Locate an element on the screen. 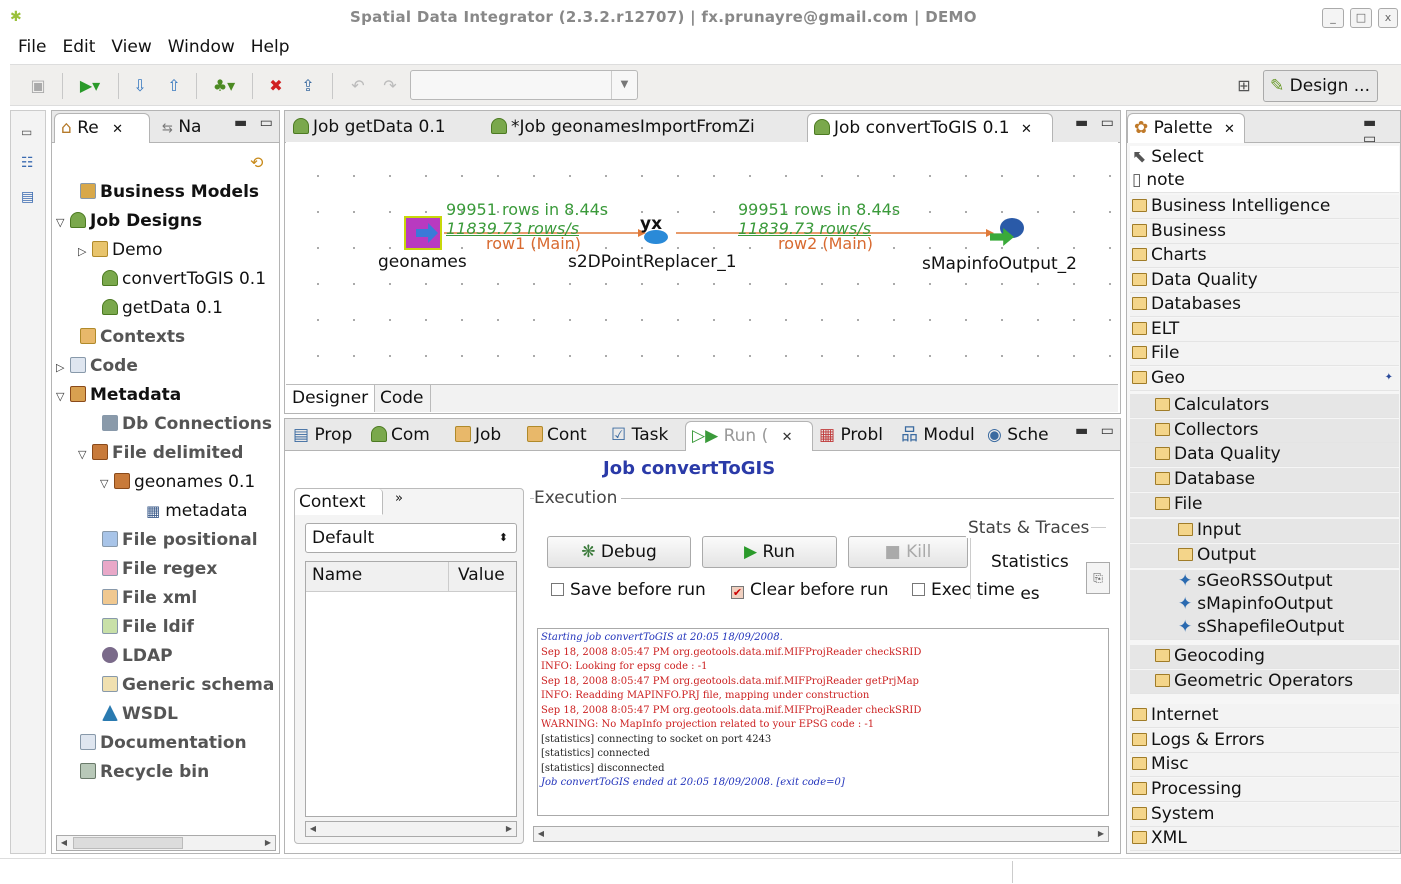 This screenshot has width=1401, height=884. menu-edit: Edit is located at coordinates (78, 48).